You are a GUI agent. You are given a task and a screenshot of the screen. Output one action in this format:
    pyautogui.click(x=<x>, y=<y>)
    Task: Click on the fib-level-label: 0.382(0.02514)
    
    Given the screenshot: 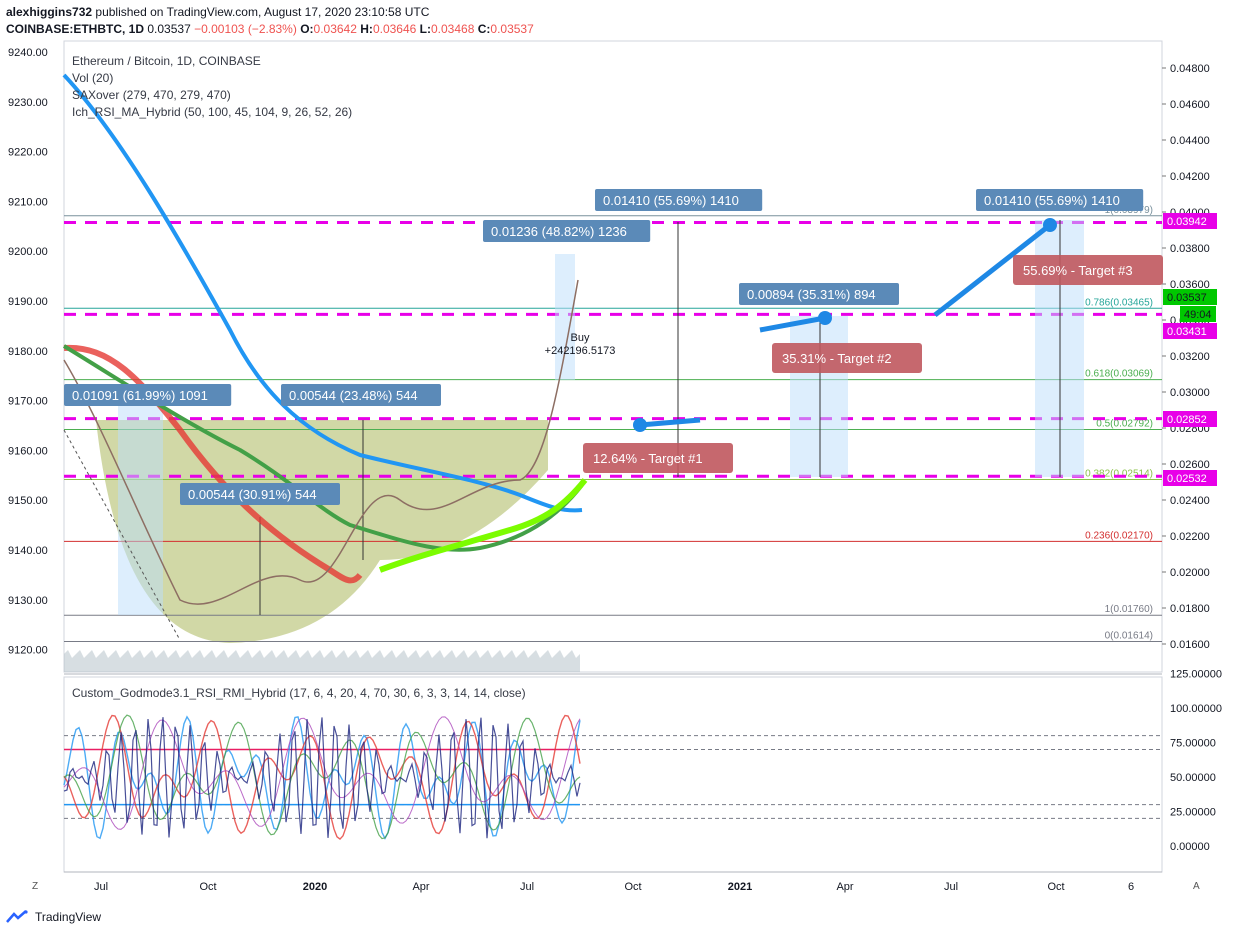 What is the action you would take?
    pyautogui.click(x=1119, y=473)
    